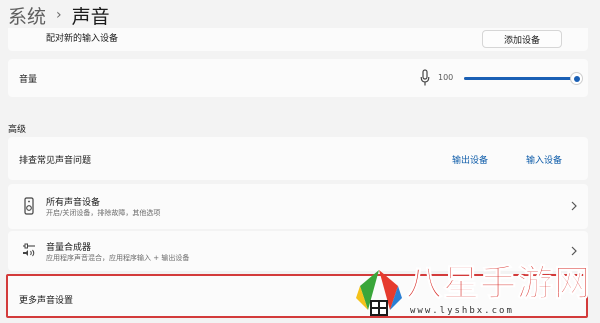  I want to click on volume-value: 100, so click(446, 77).